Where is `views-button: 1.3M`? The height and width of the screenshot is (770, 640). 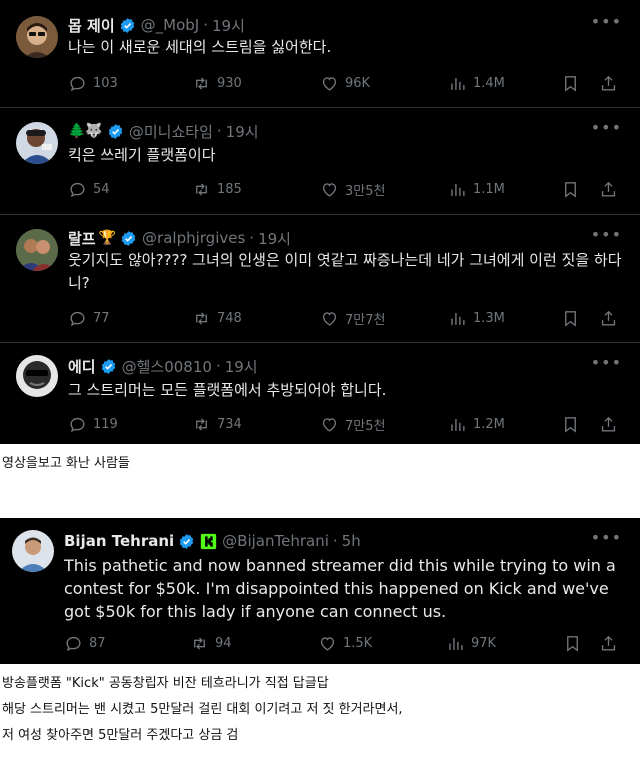 views-button: 1.3M is located at coordinates (476, 318).